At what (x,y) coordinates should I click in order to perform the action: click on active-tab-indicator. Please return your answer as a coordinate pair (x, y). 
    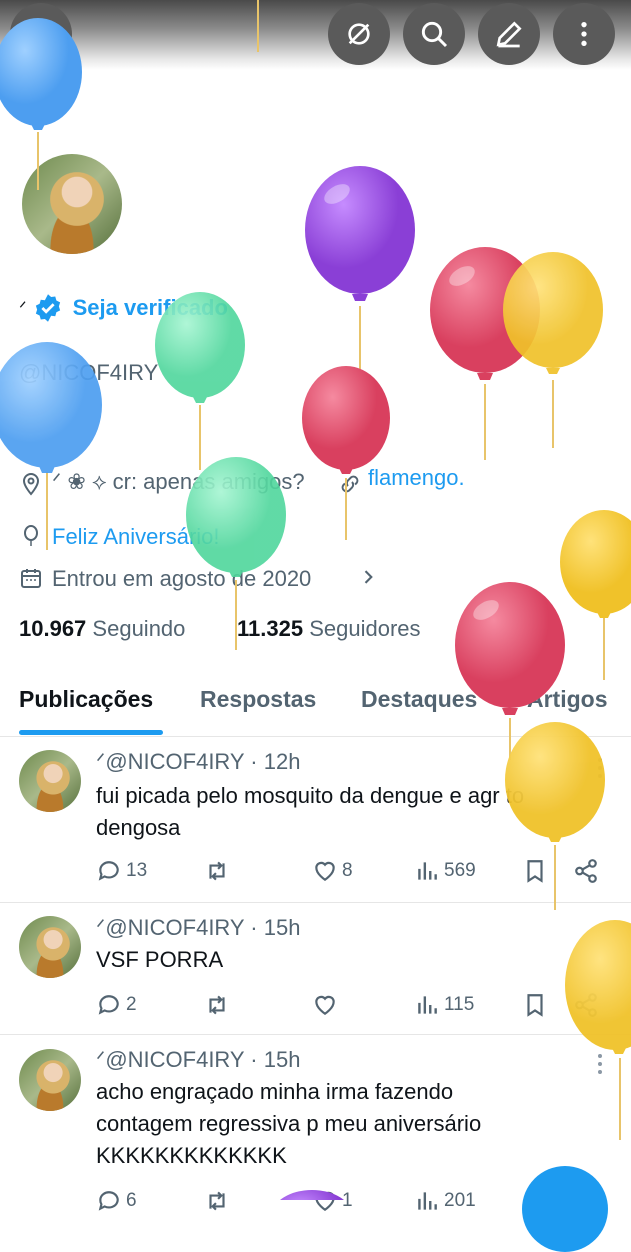
    Looking at the image, I should click on (91, 732).